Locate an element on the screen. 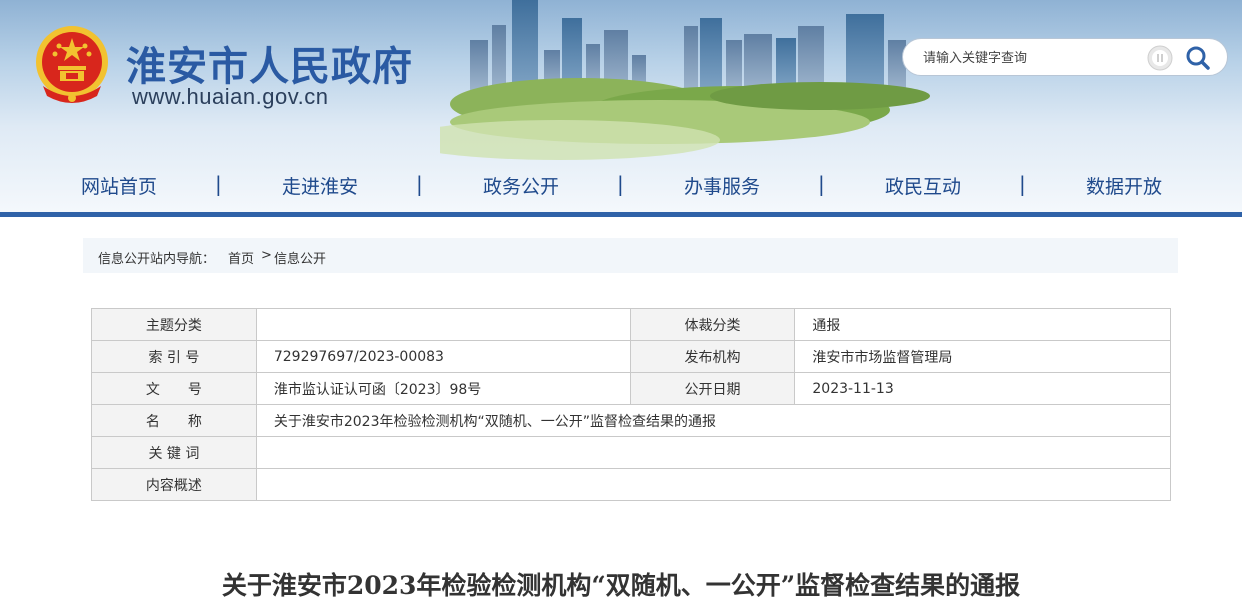 The width and height of the screenshot is (1242, 616). search-icon is located at coordinates (1198, 58).